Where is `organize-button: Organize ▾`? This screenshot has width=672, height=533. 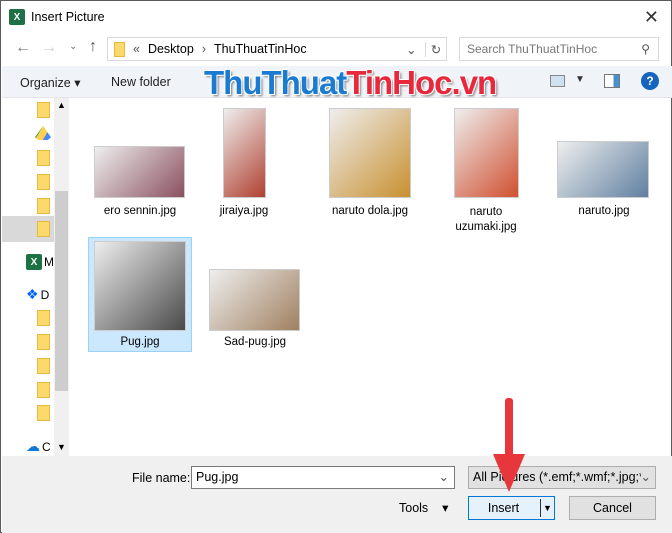 organize-button: Organize ▾ is located at coordinates (50, 82).